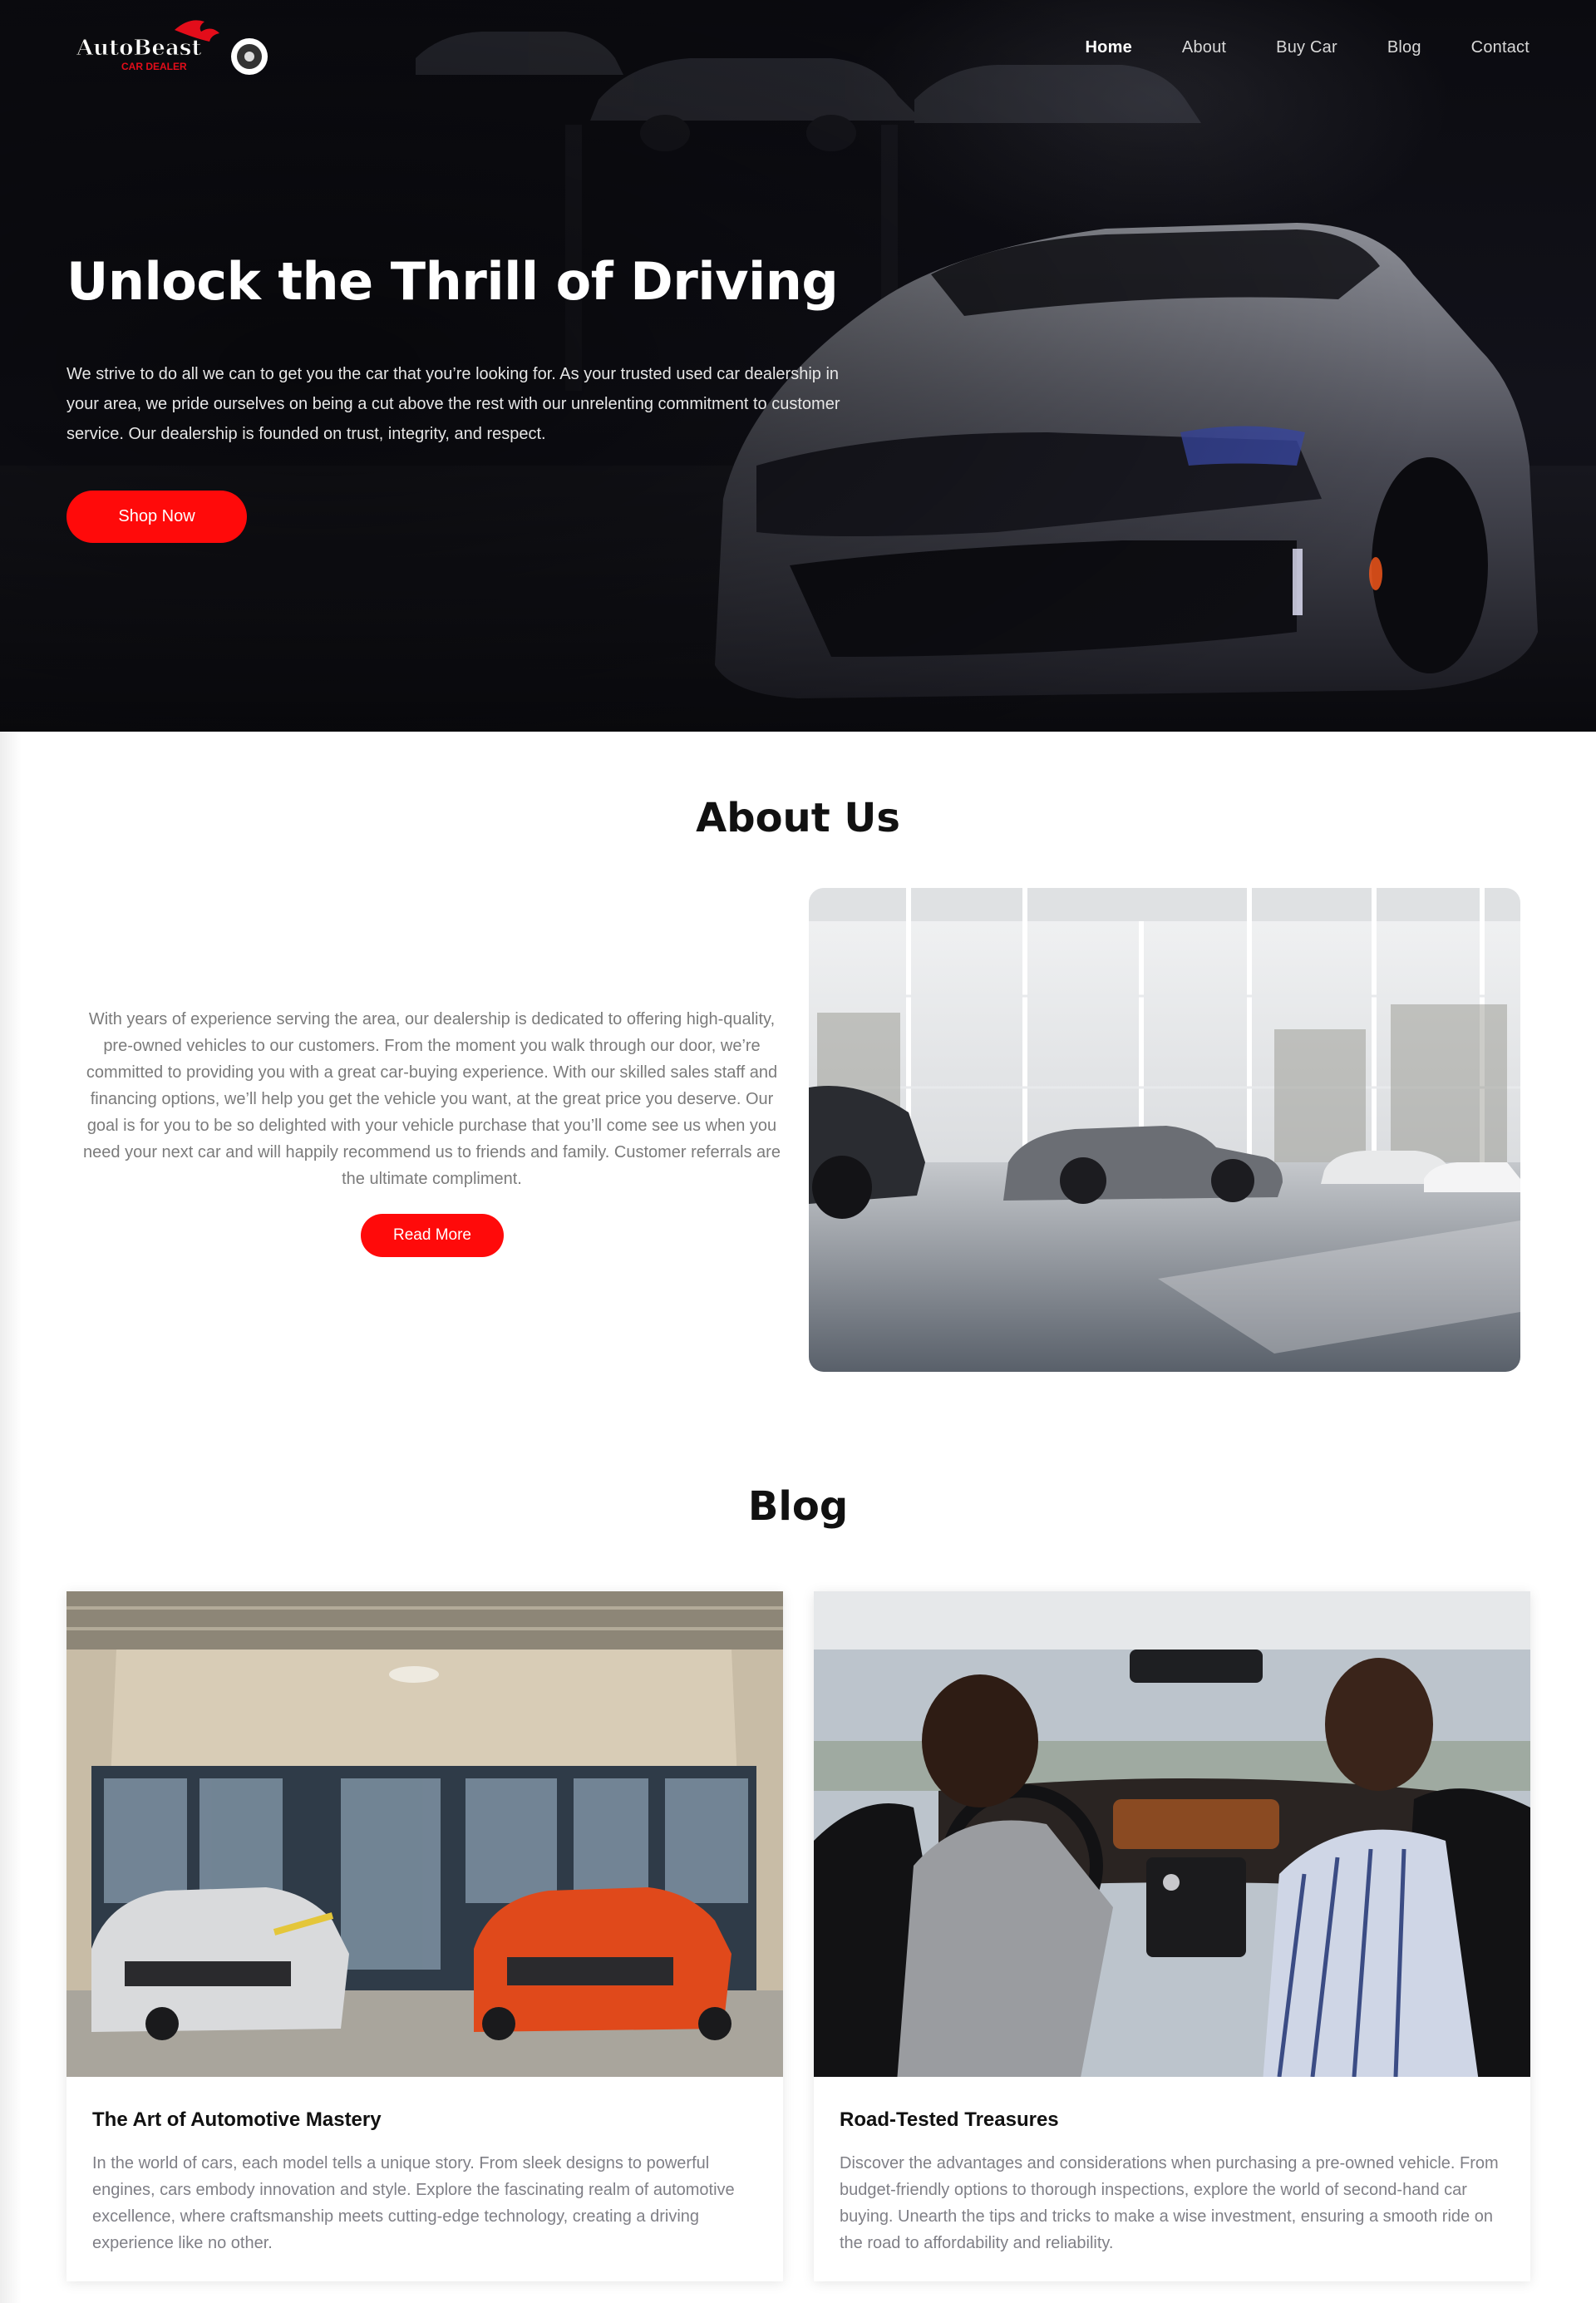 This screenshot has height=2303, width=1596. What do you see at coordinates (154, 66) in the screenshot?
I see `svg-text: CAR DEALER` at bounding box center [154, 66].